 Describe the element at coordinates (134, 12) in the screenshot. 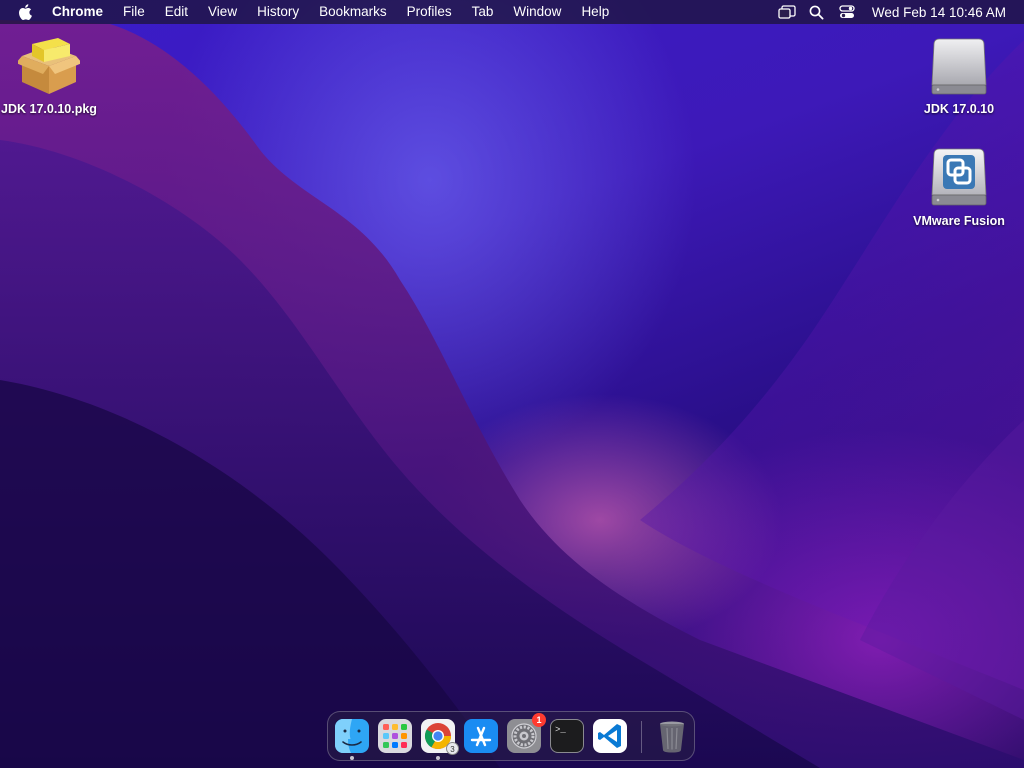

I see `menu-file: File` at that location.